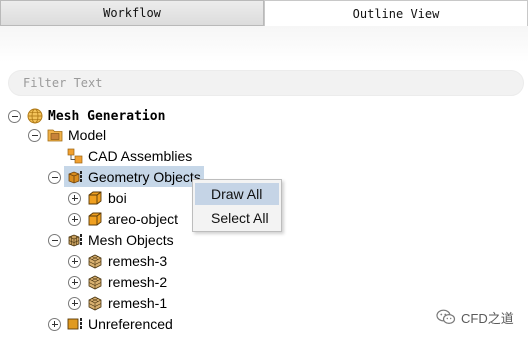 This screenshot has width=528, height=340. I want to click on context-menu: Draw All Select All, so click(237, 205).